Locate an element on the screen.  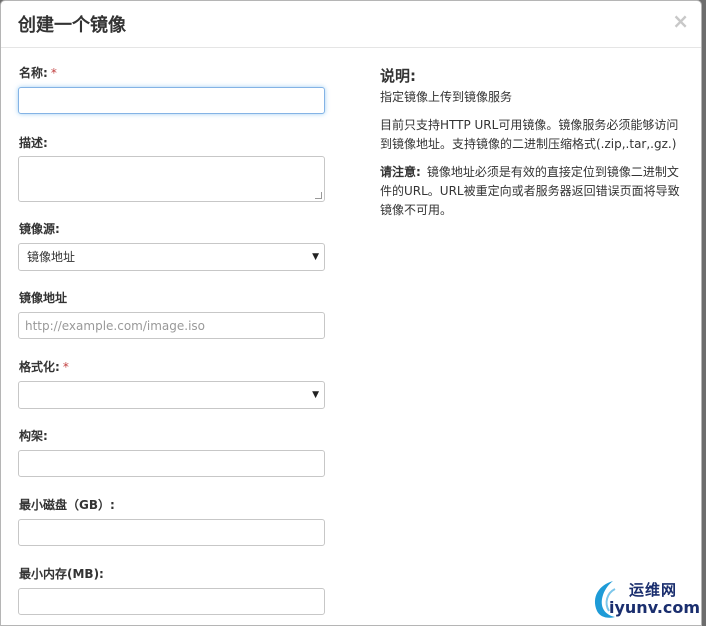
name-input is located at coordinates (171, 100).